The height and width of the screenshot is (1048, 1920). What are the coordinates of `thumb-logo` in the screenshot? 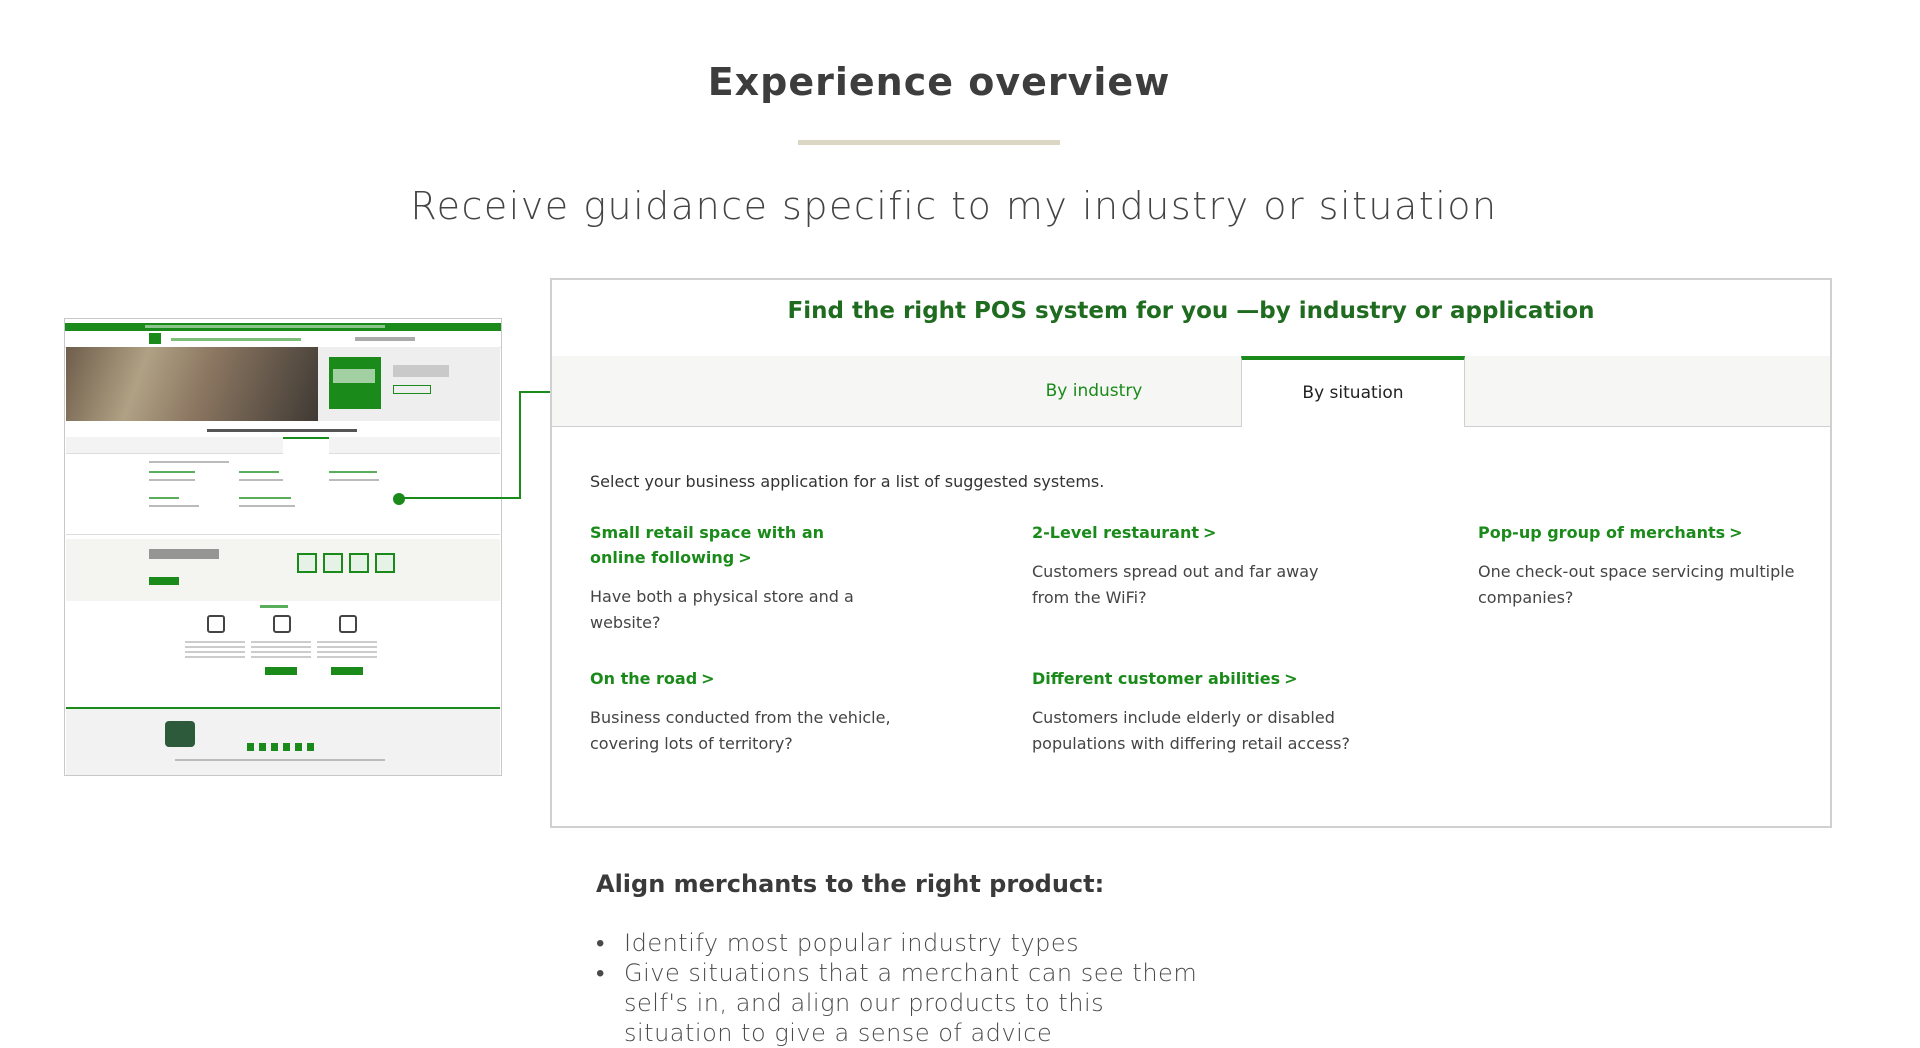 It's located at (155, 338).